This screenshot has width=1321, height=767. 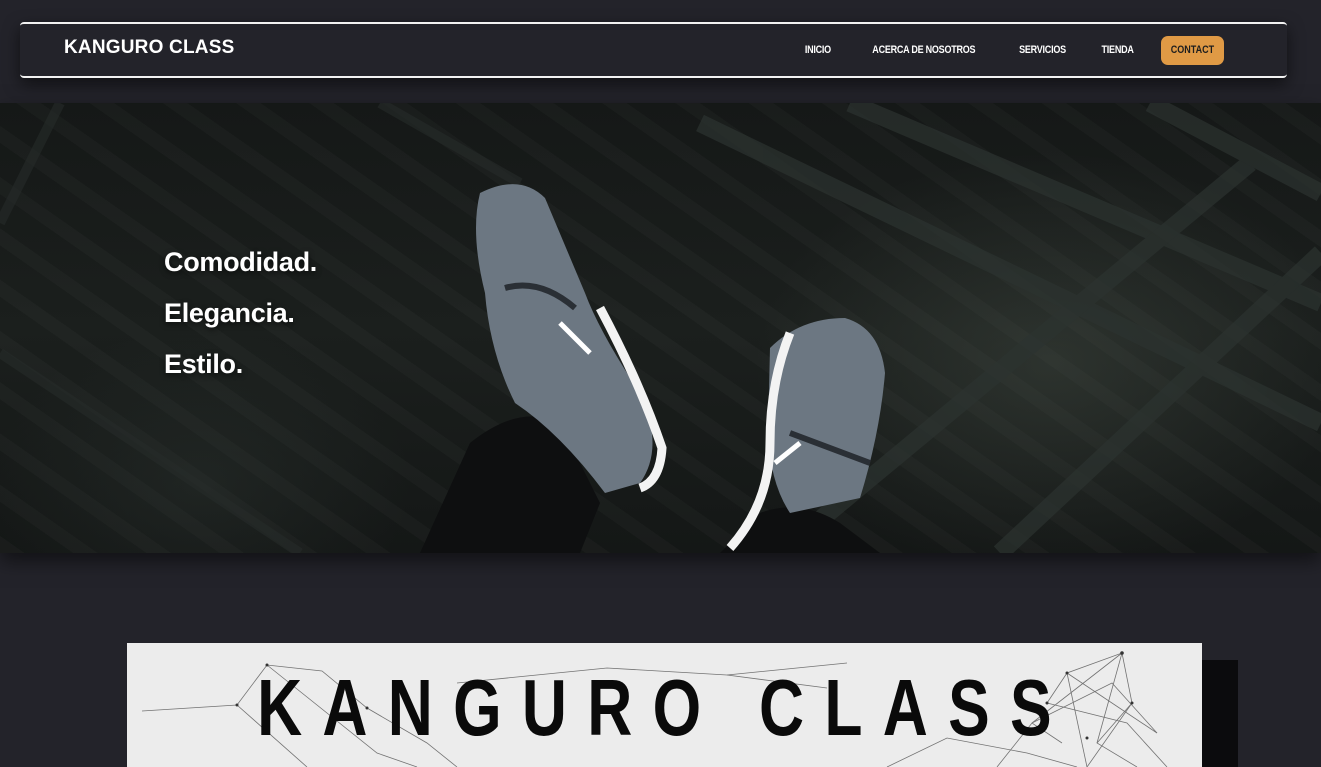 What do you see at coordinates (924, 50) in the screenshot?
I see `nav-link-acerca: ACERCA DE NOSOTROS` at bounding box center [924, 50].